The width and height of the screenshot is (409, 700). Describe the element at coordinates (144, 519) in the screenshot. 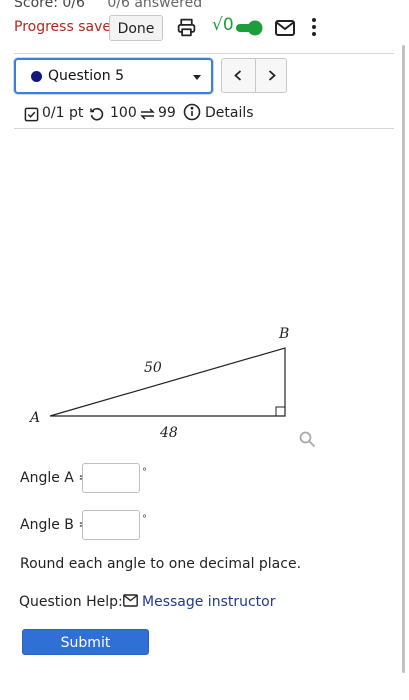

I see `angle-b-degree: °` at that location.